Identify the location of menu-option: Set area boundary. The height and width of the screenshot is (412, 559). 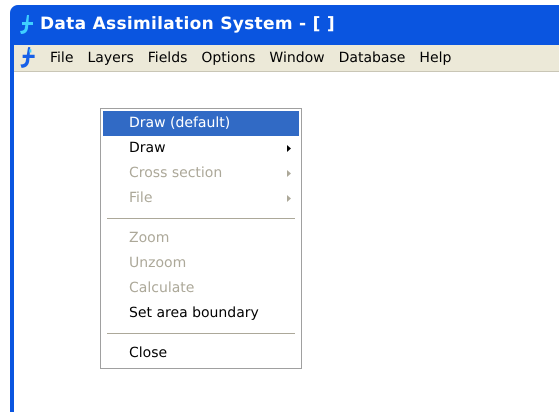
(201, 313).